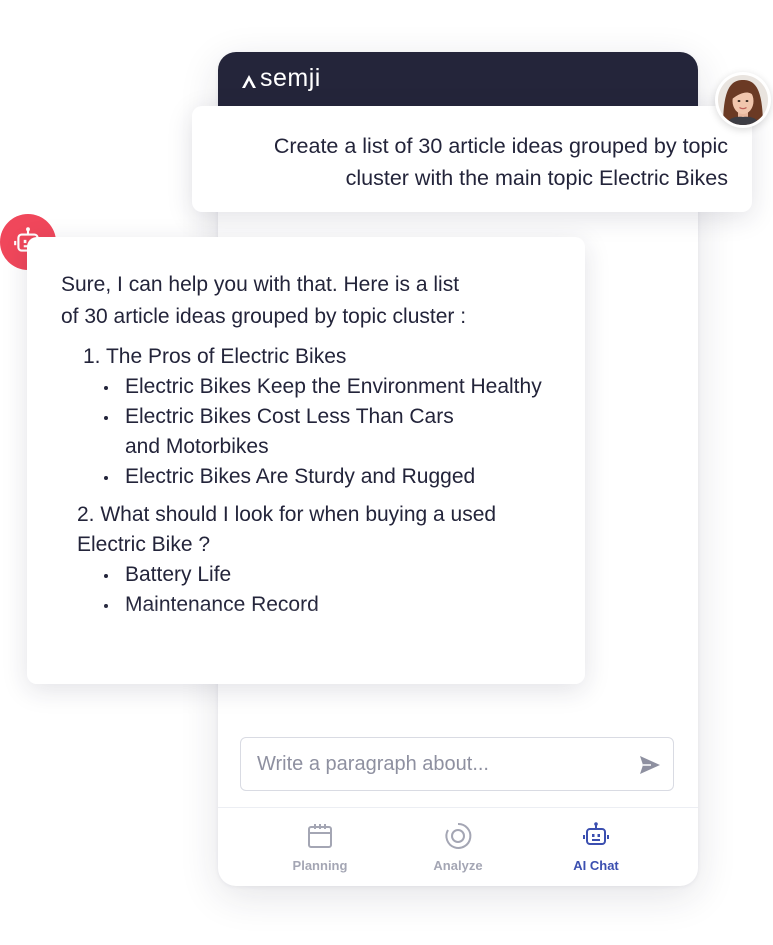 This screenshot has width=773, height=945. I want to click on nav-item-analyze: Analyze, so click(458, 846).